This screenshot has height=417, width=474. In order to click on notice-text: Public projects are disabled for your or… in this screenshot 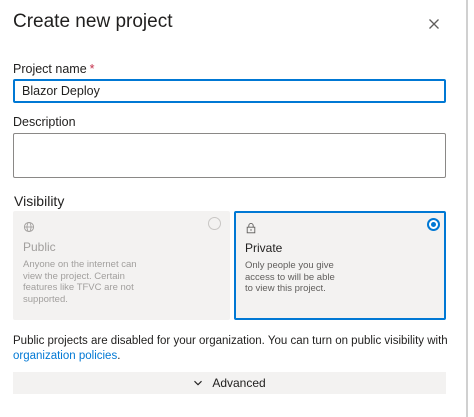, I will do `click(230, 341)`.